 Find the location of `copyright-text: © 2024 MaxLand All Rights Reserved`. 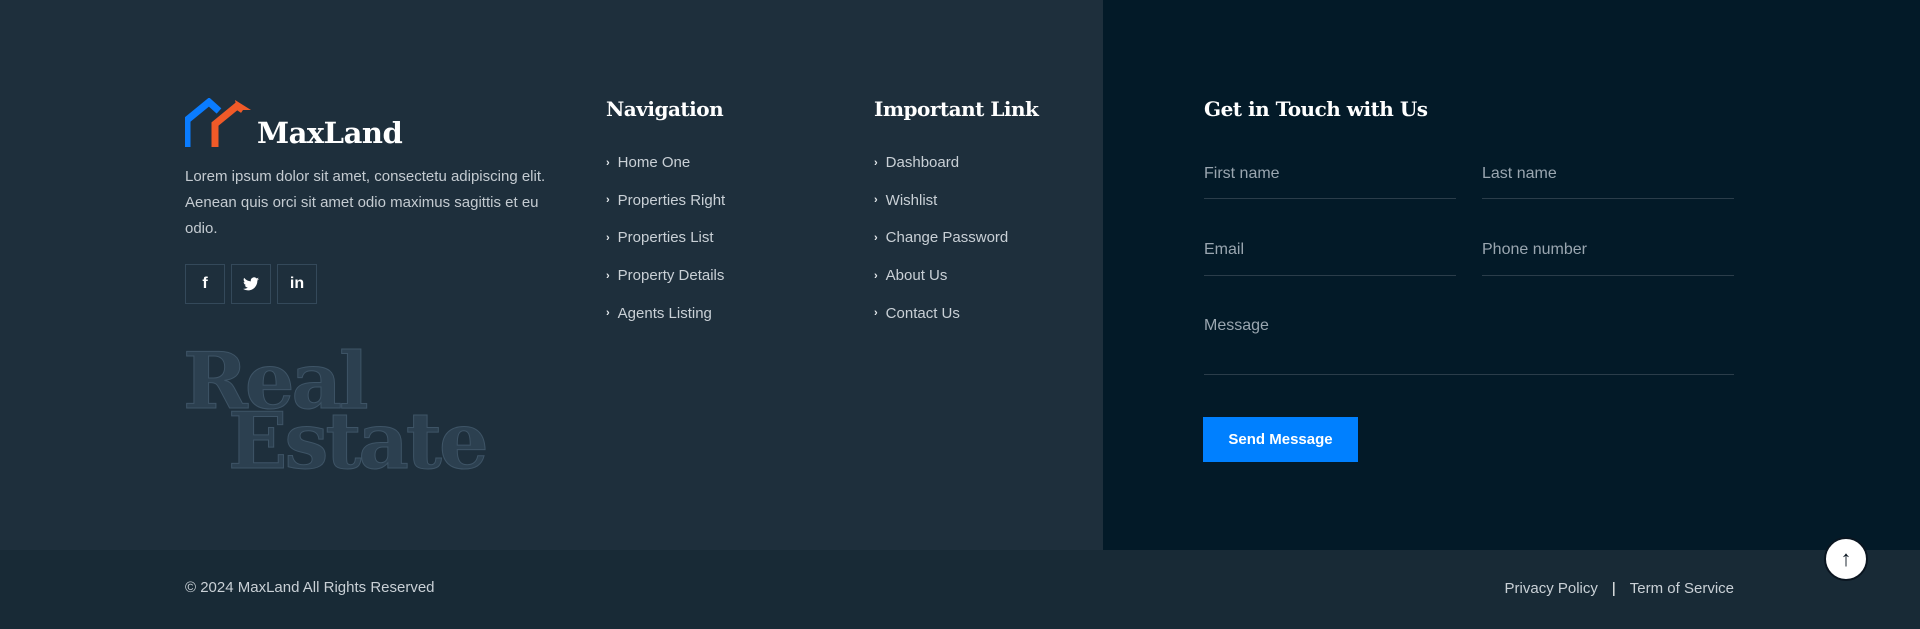

copyright-text: © 2024 MaxLand All Rights Reserved is located at coordinates (310, 587).